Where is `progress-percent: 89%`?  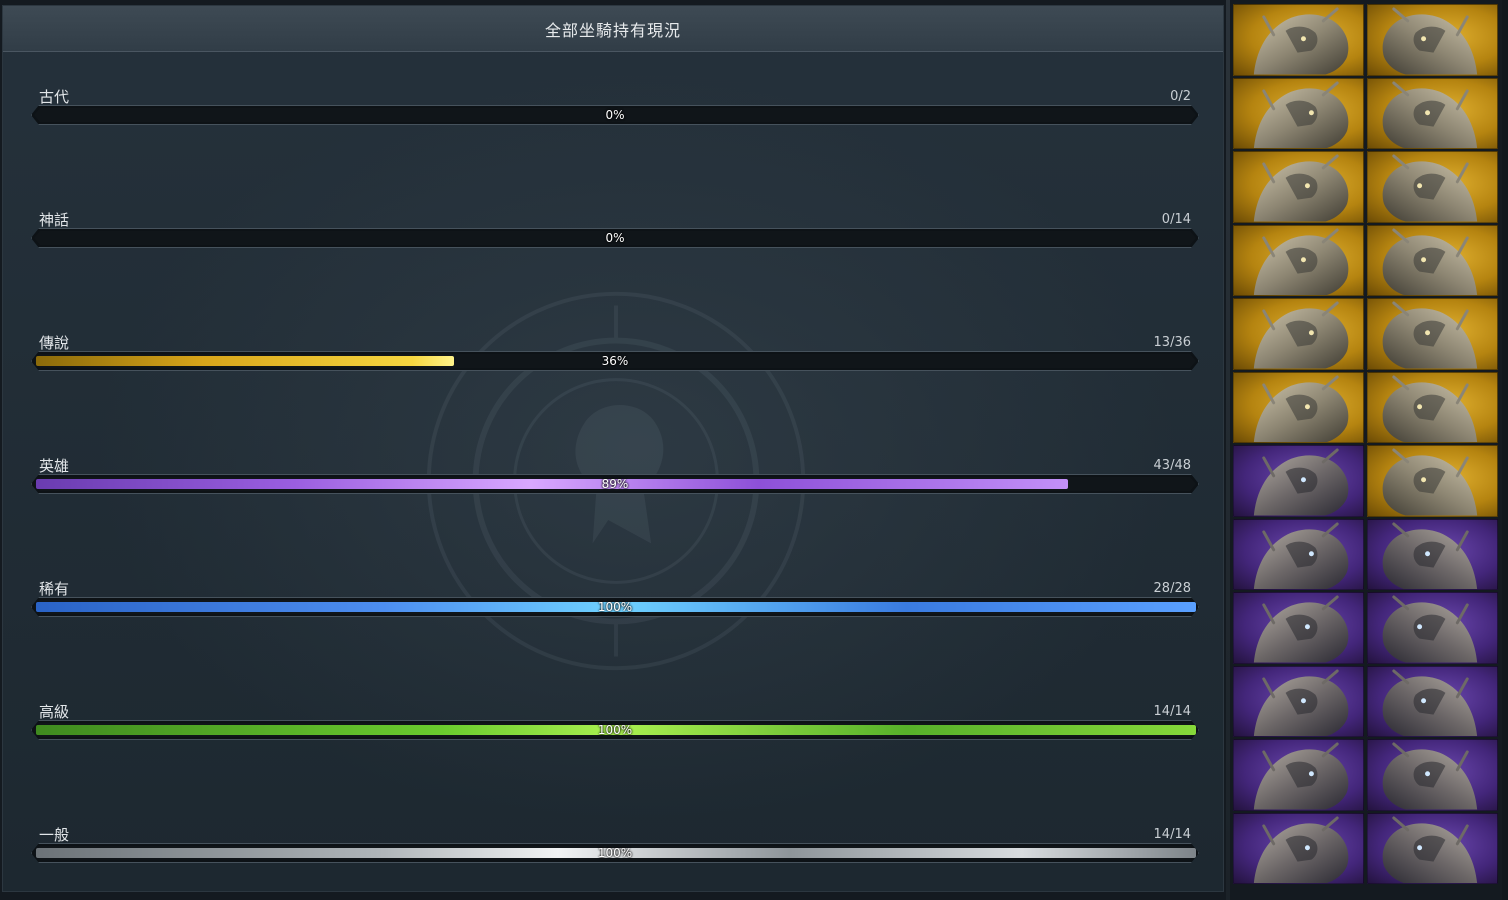 progress-percent: 89% is located at coordinates (615, 484).